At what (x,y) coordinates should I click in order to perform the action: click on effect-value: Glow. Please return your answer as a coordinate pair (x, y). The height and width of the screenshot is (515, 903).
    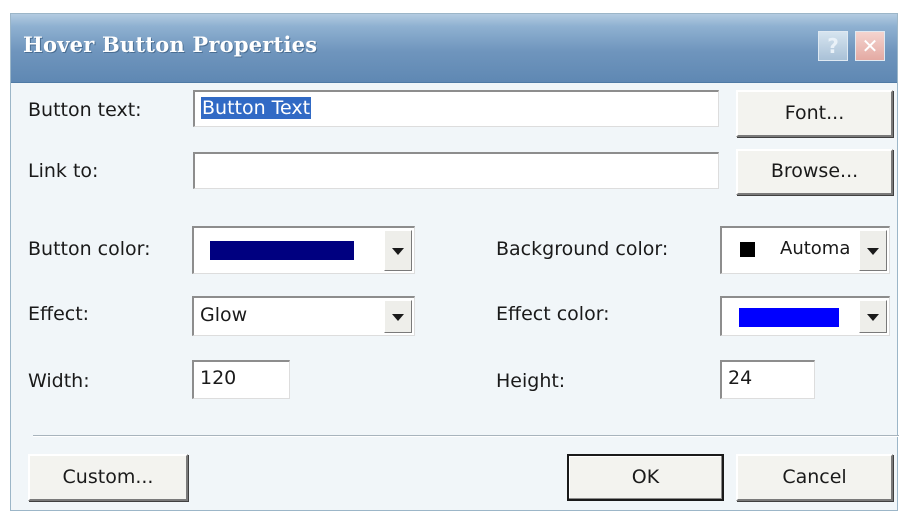
    Looking at the image, I should click on (224, 315).